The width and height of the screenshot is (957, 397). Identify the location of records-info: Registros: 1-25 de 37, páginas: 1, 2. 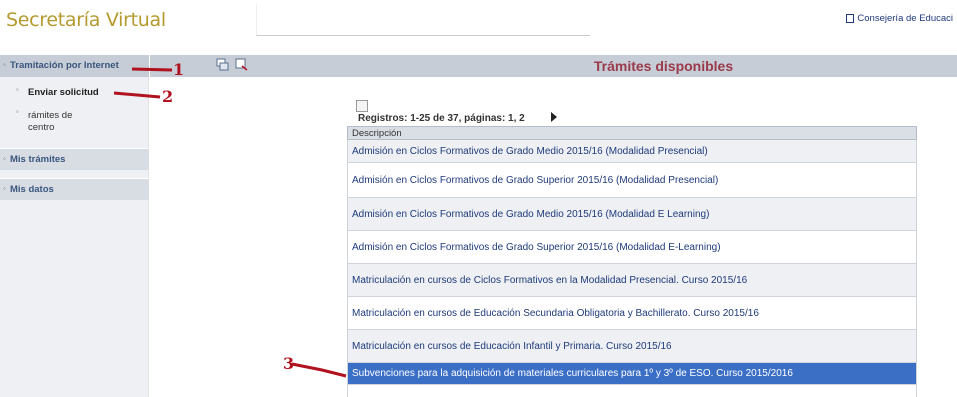
(441, 118).